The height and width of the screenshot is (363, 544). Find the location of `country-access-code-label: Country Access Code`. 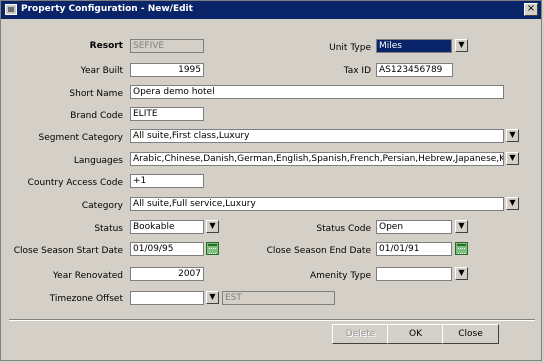

country-access-code-label: Country Access Code is located at coordinates (75, 183).